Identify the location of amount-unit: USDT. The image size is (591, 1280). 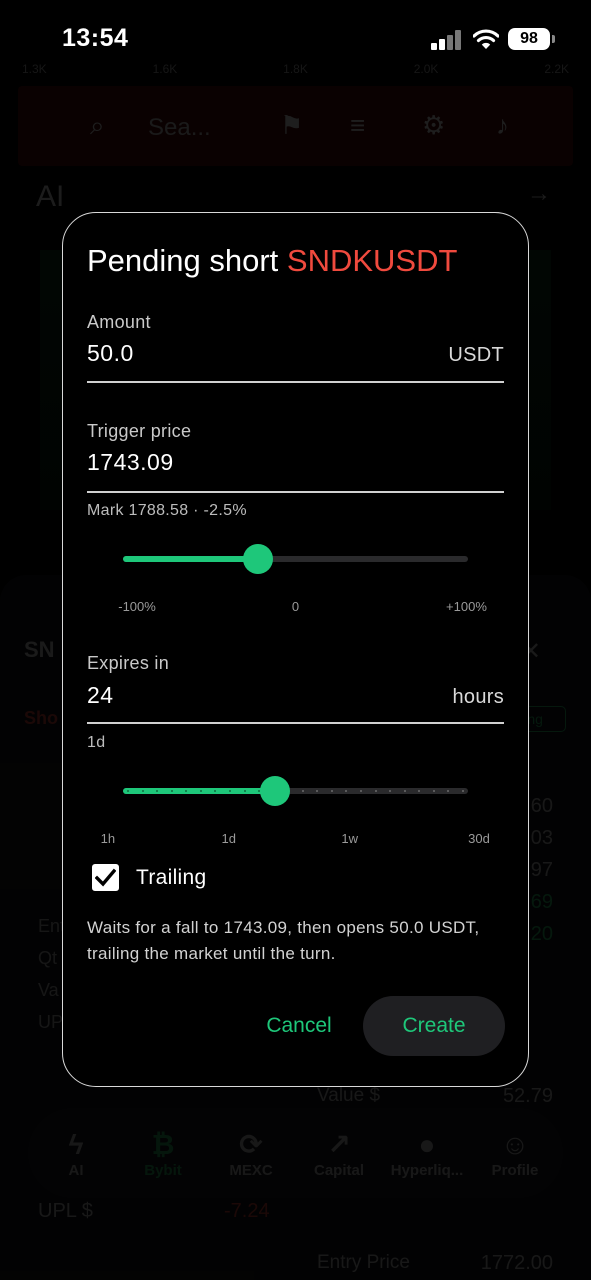
(476, 355).